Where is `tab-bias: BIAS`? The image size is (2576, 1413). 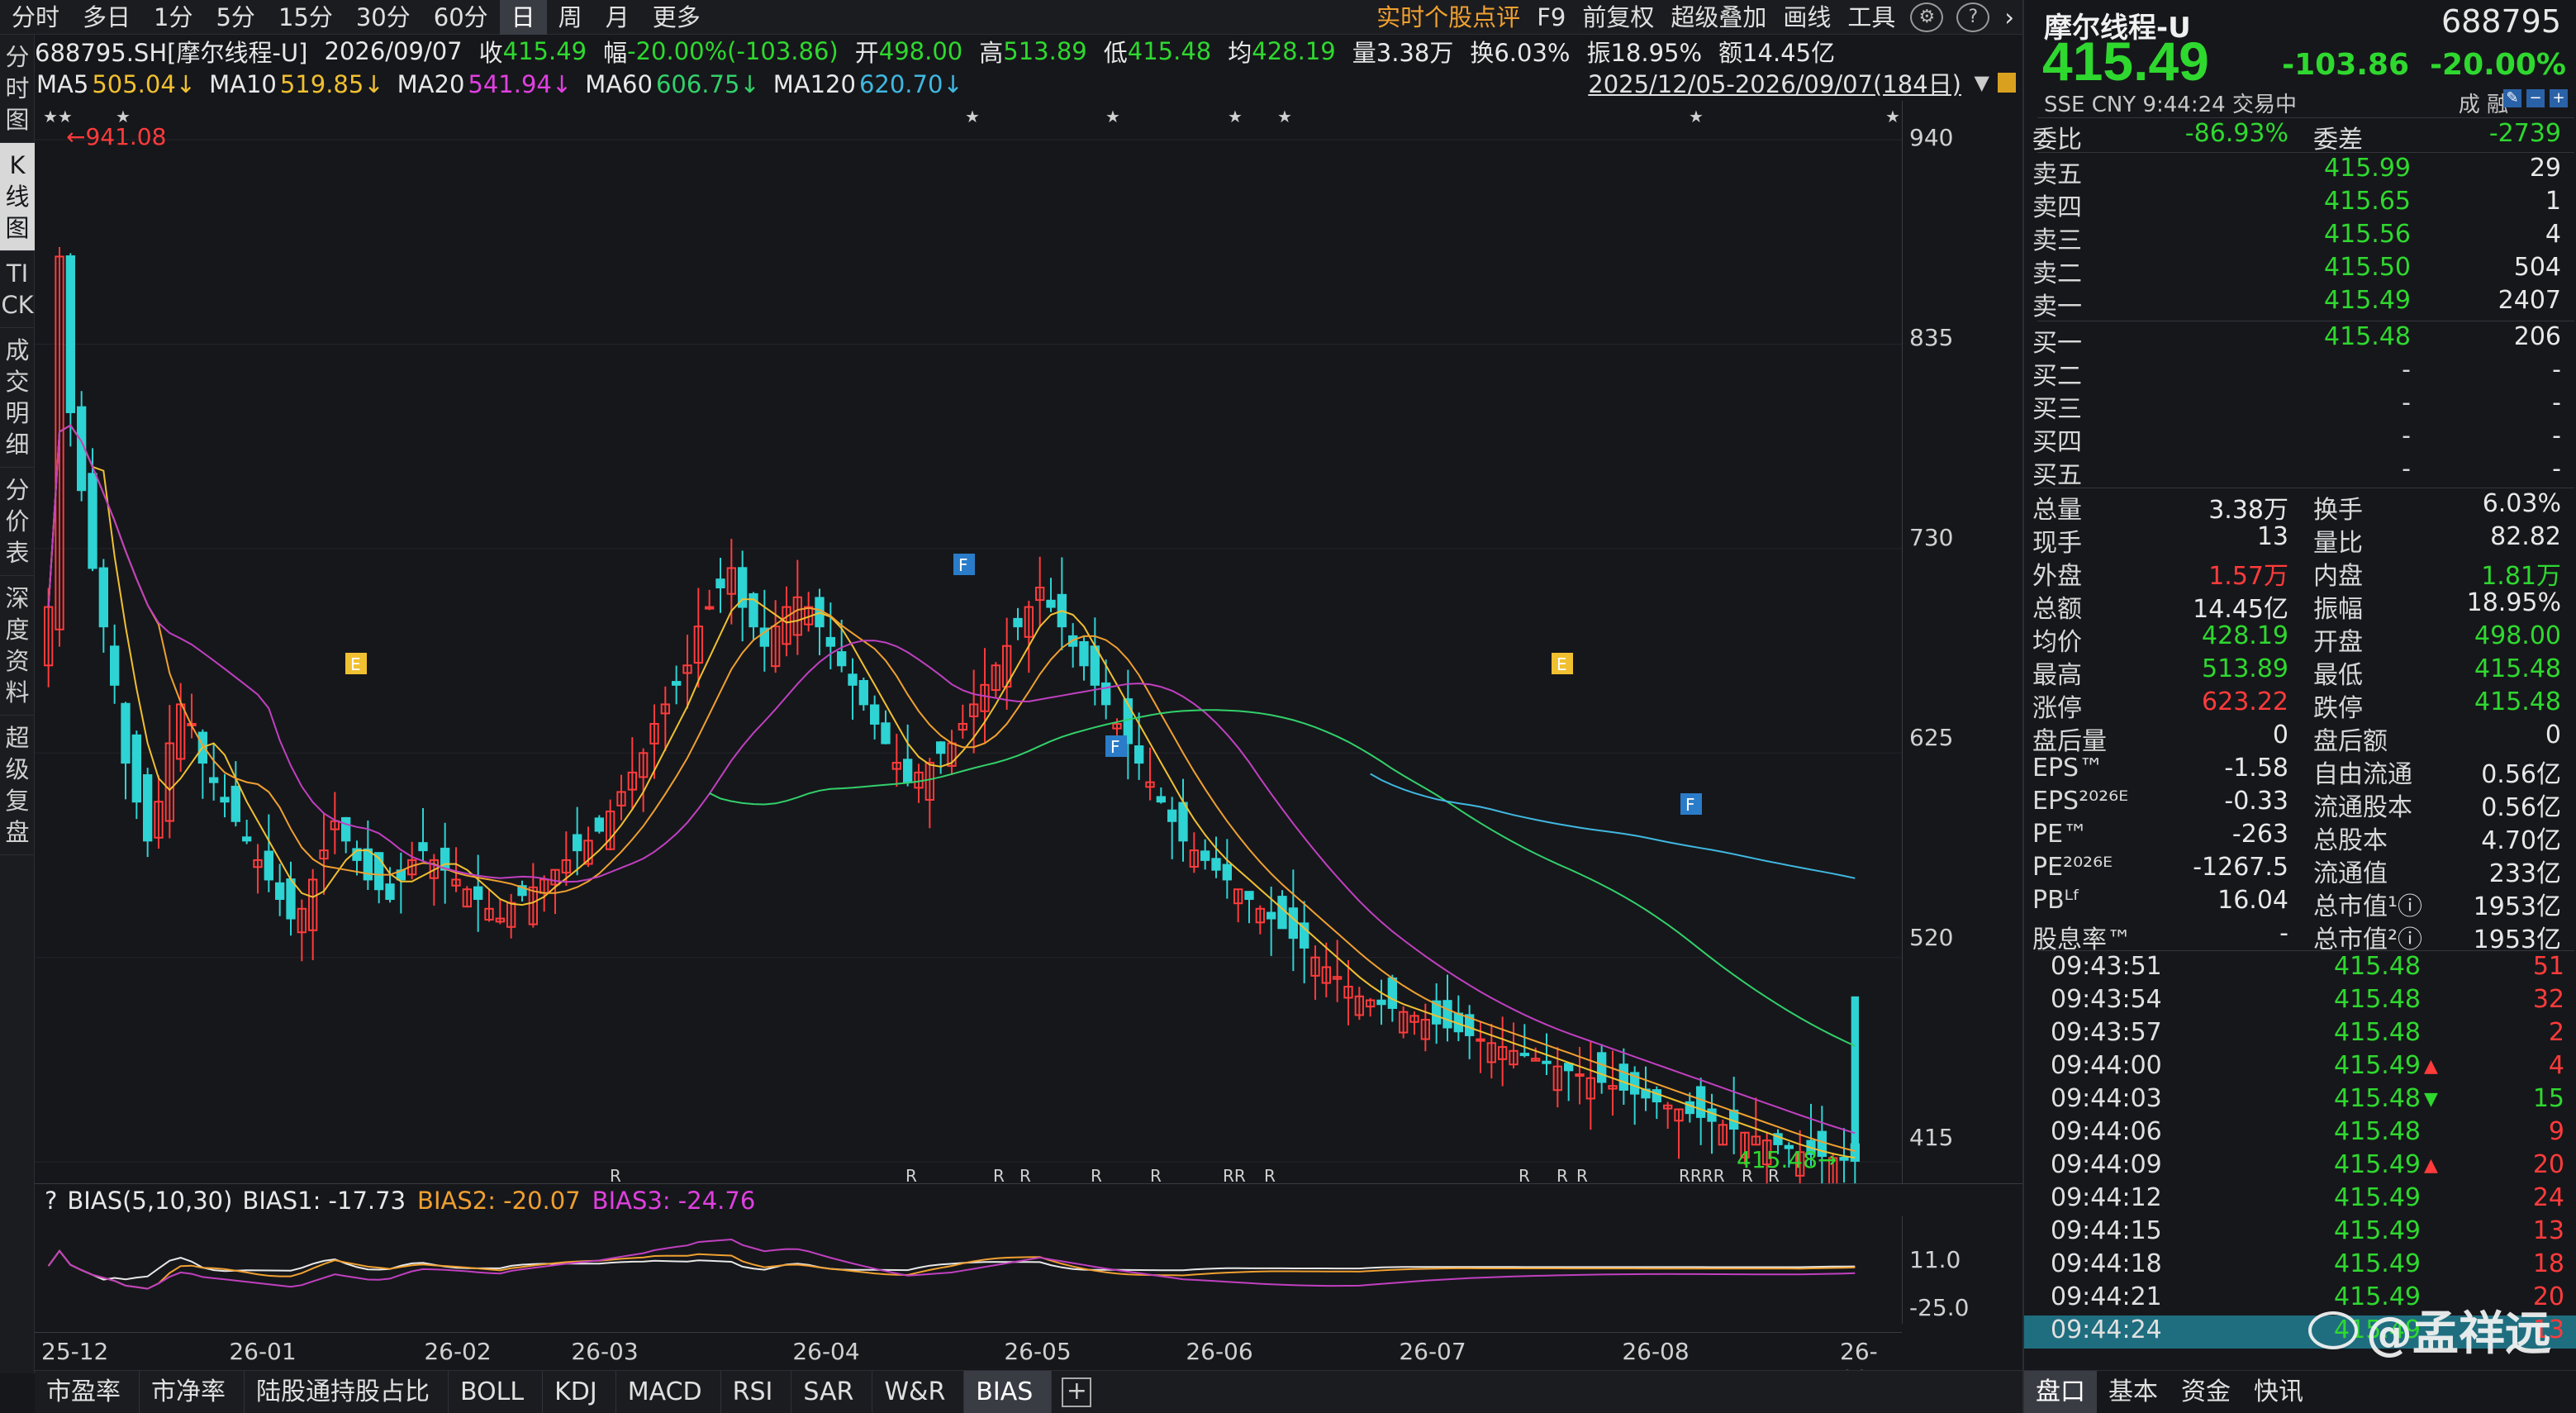 tab-bias: BIAS is located at coordinates (1008, 1391).